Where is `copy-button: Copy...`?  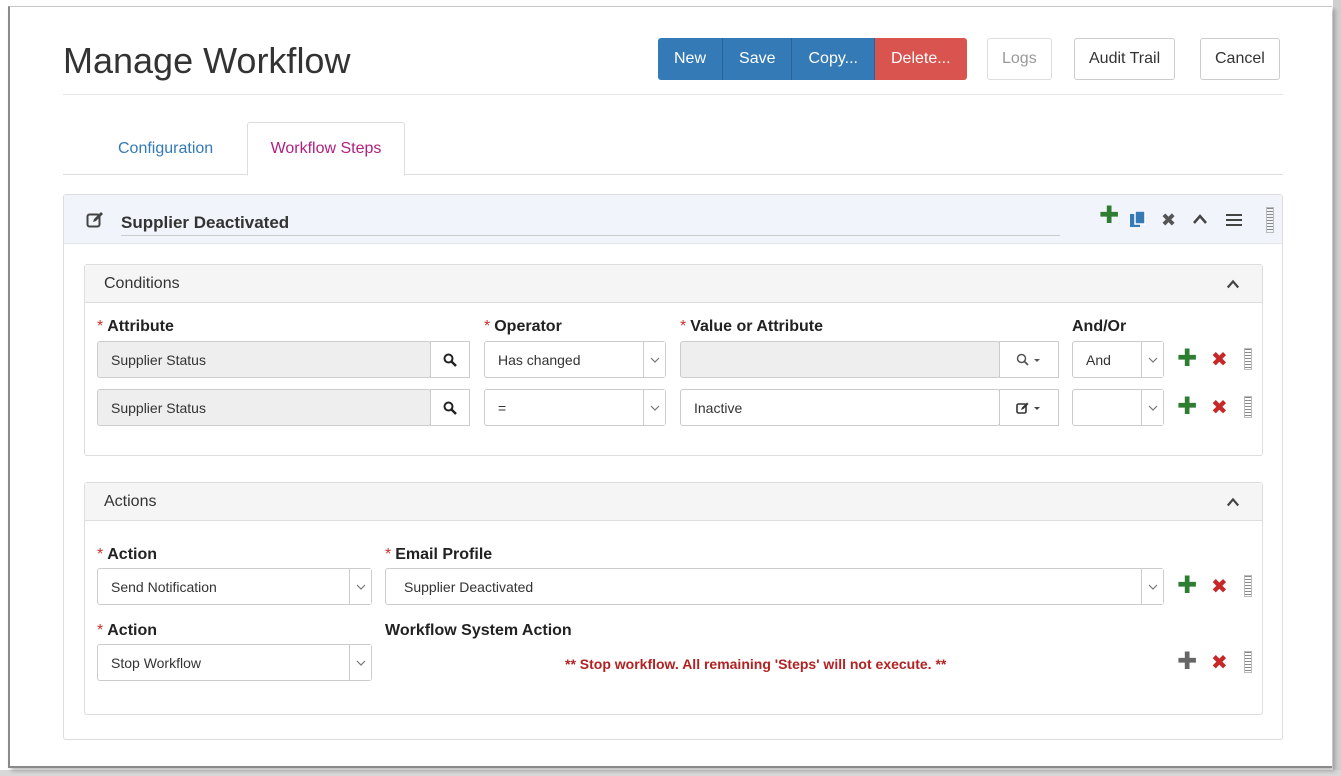
copy-button: Copy... is located at coordinates (833, 59).